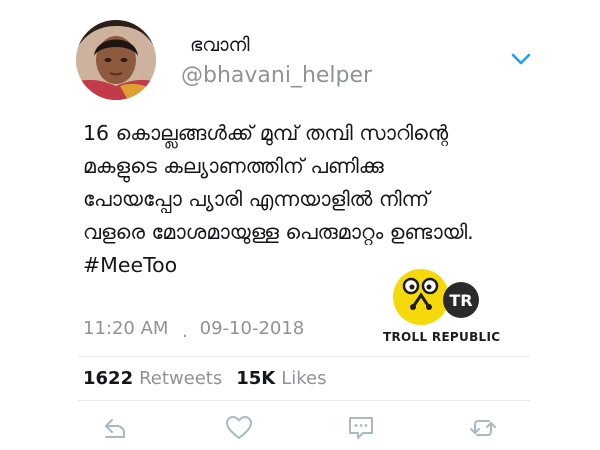  What do you see at coordinates (266, 133) in the screenshot?
I see `tweet-text-line: 16 കൊല്ലങ്ങൾക്ക് മുമ്പ് തമ്പി സാറിന്റെ` at bounding box center [266, 133].